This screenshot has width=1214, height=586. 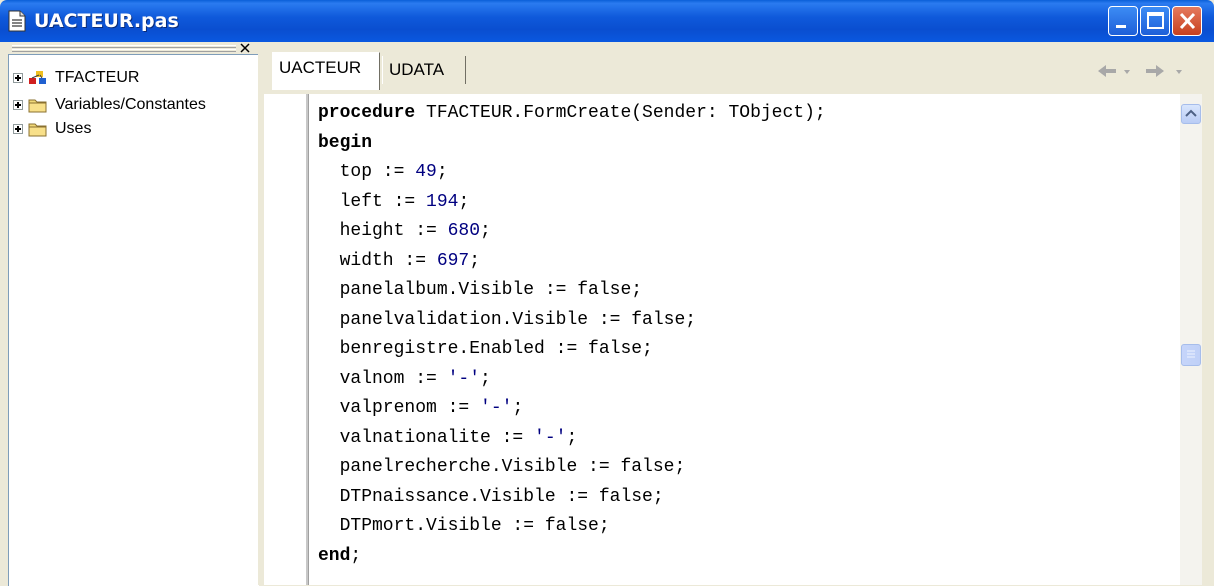 I want to click on code-line: width := 697;, so click(x=743, y=262).